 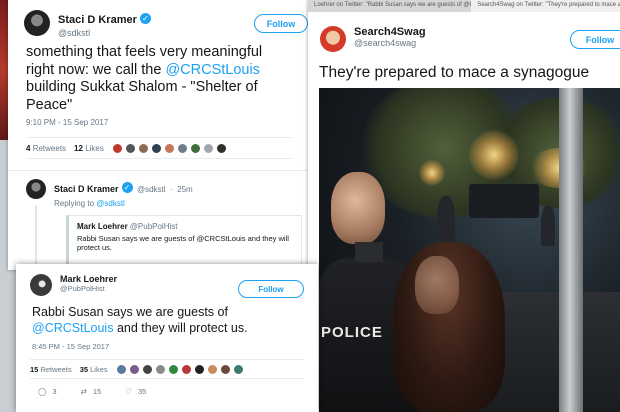 What do you see at coordinates (110, 203) in the screenshot?
I see `replying-to-link: @sdkstl` at bounding box center [110, 203].